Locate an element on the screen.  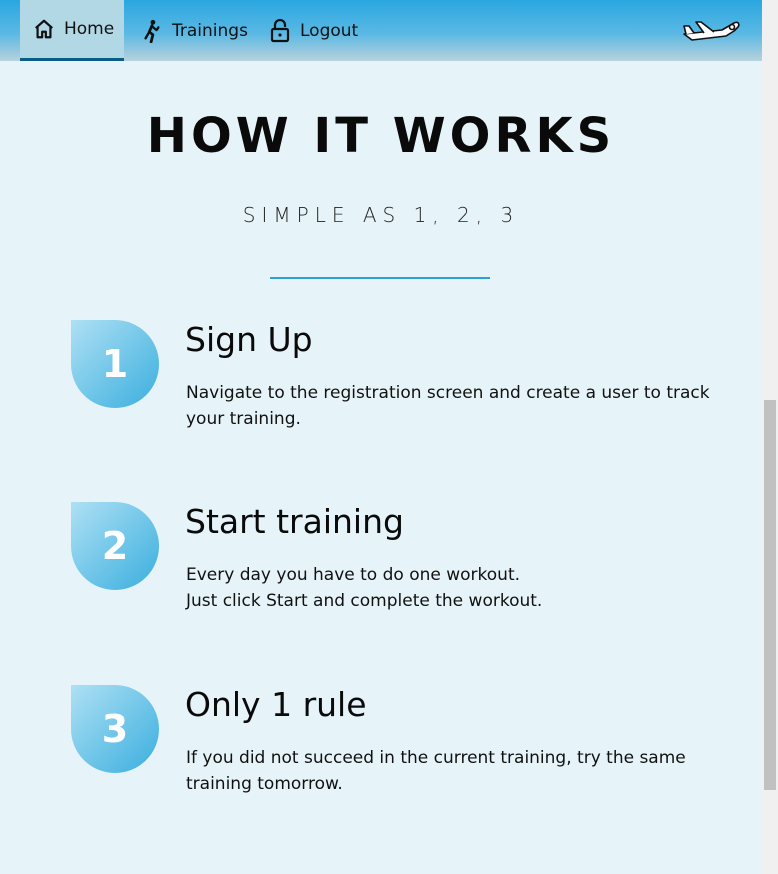
nav-item-label: Logout is located at coordinates (329, 30).